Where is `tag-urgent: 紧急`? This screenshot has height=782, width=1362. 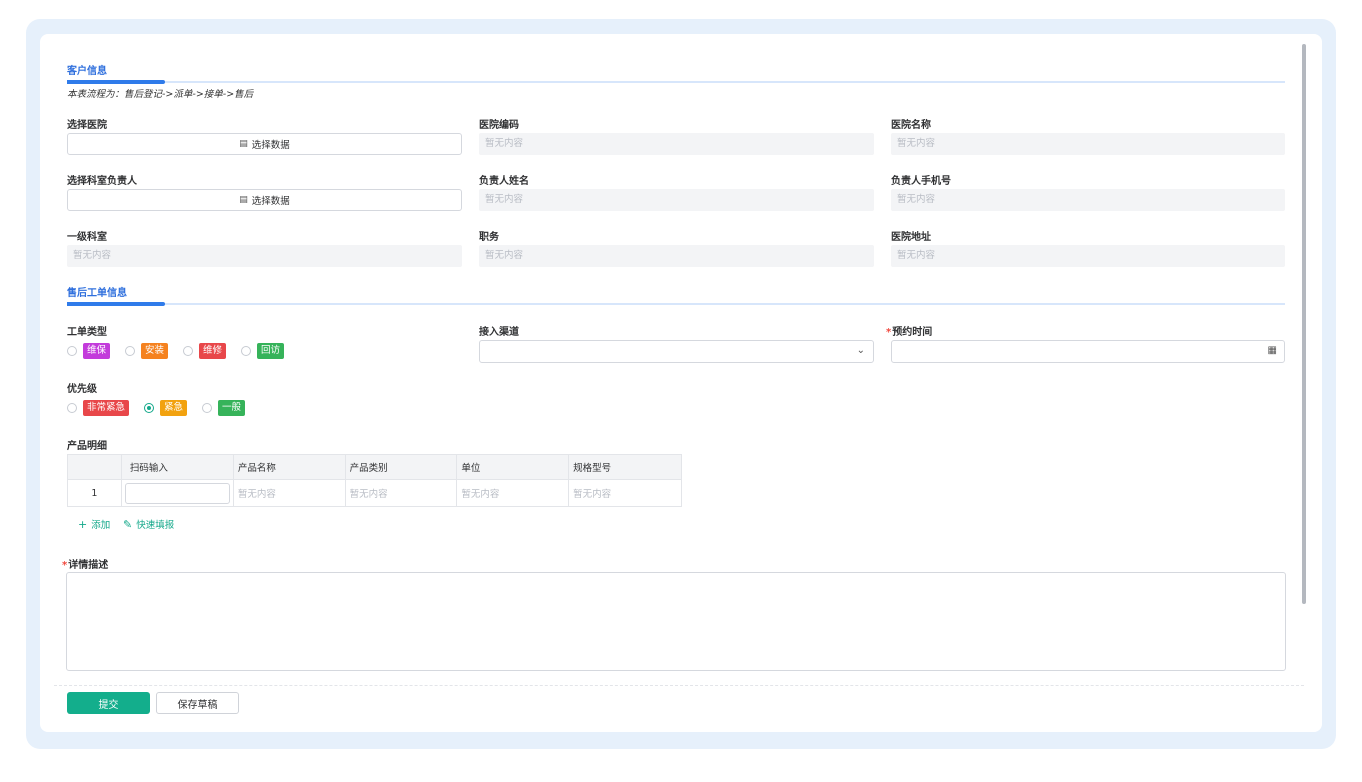 tag-urgent: 紧急 is located at coordinates (174, 408).